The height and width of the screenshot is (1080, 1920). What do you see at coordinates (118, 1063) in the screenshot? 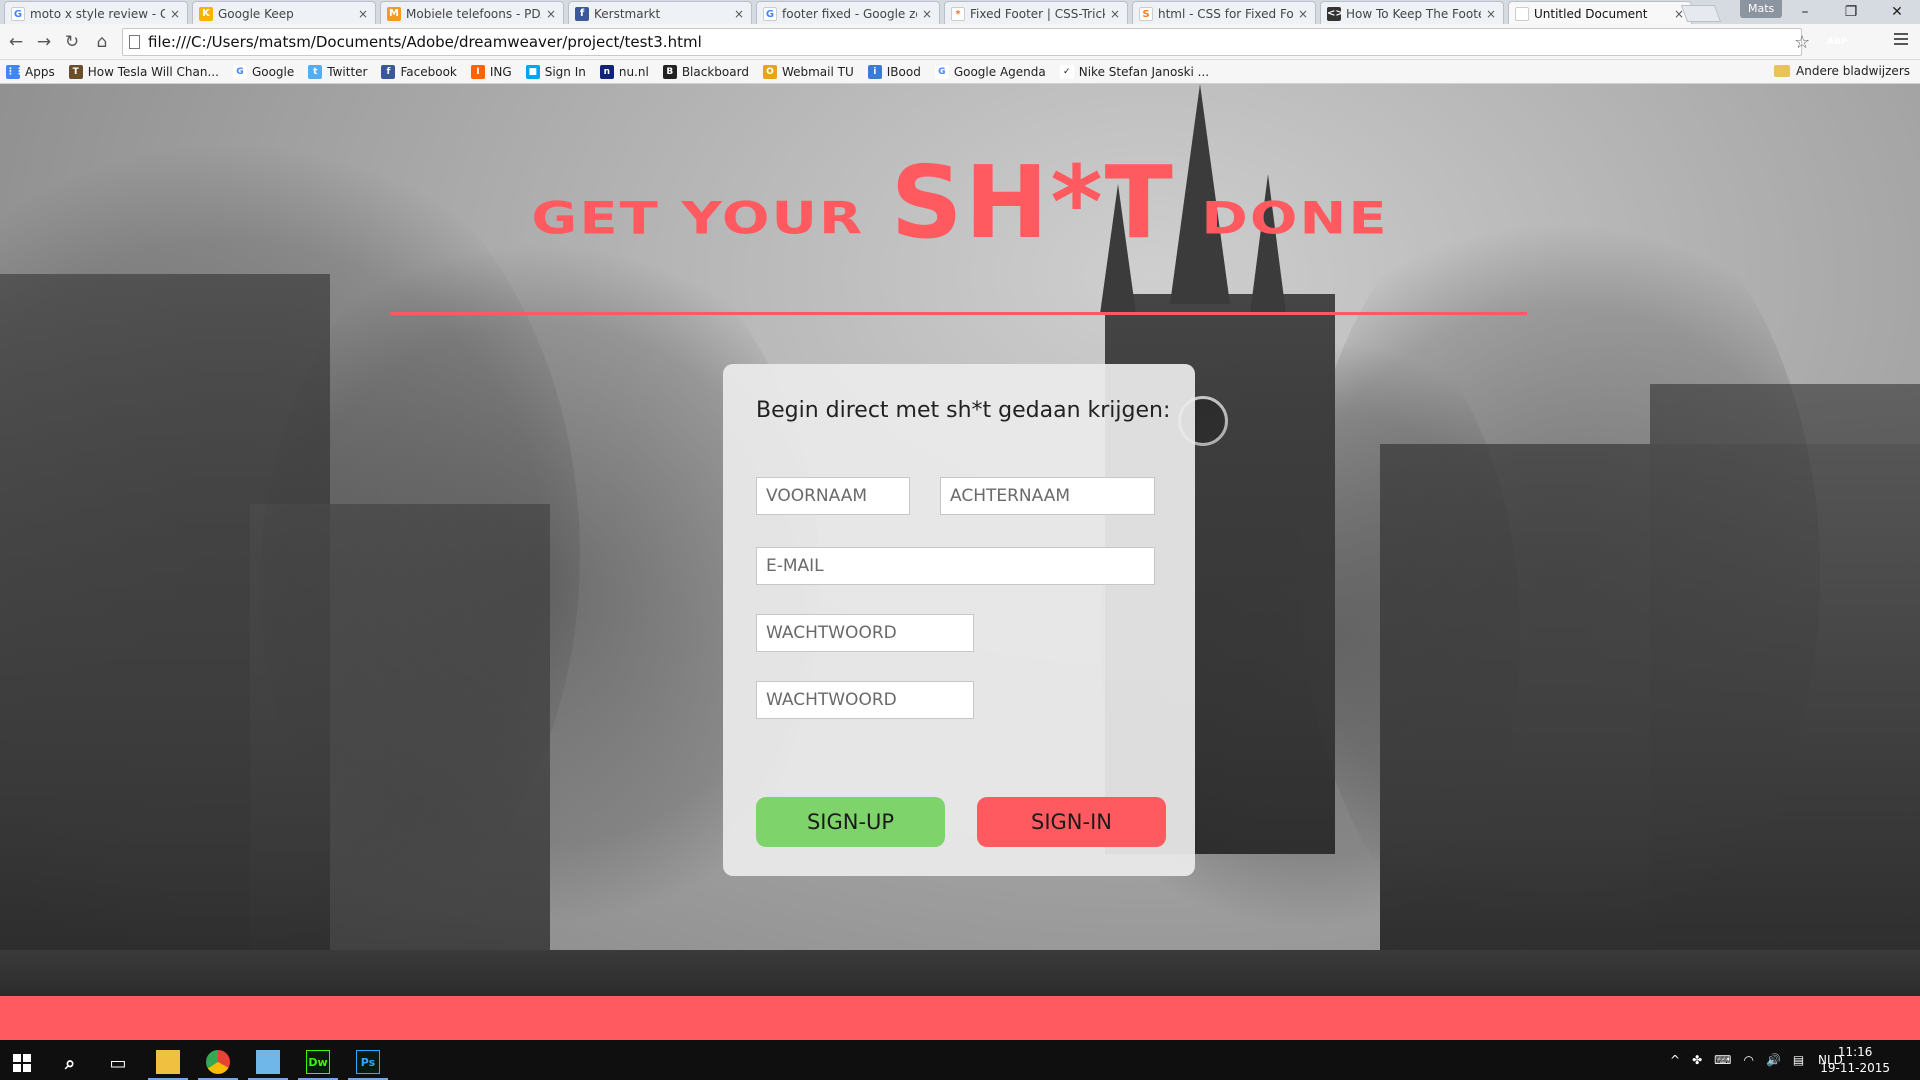
I see `taskbar-app: ▭` at bounding box center [118, 1063].